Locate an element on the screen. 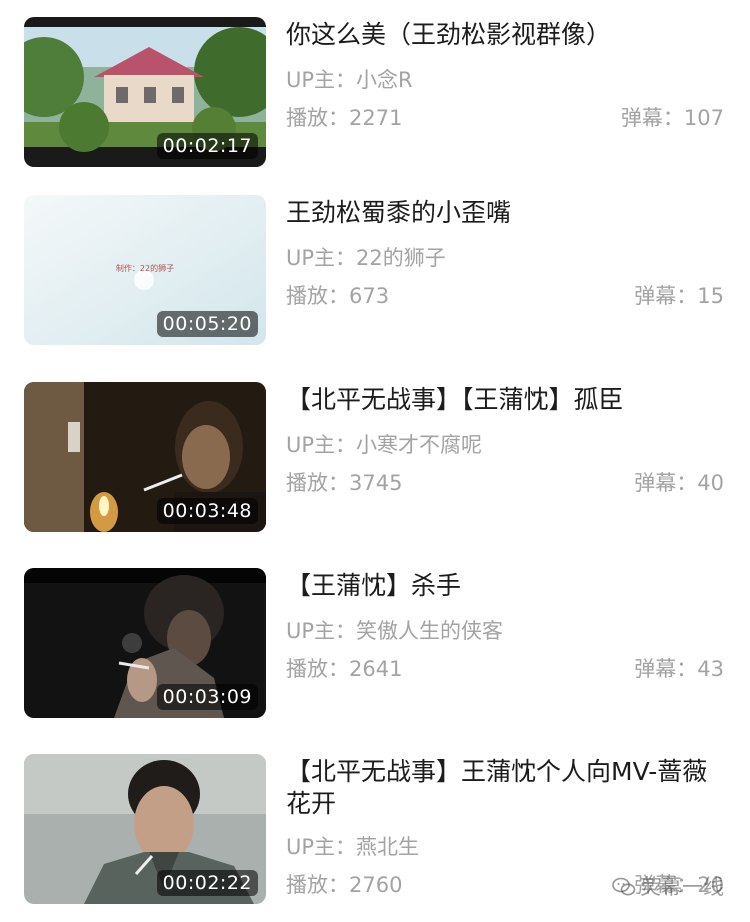  duration-badge: 00:03:09 is located at coordinates (207, 697).